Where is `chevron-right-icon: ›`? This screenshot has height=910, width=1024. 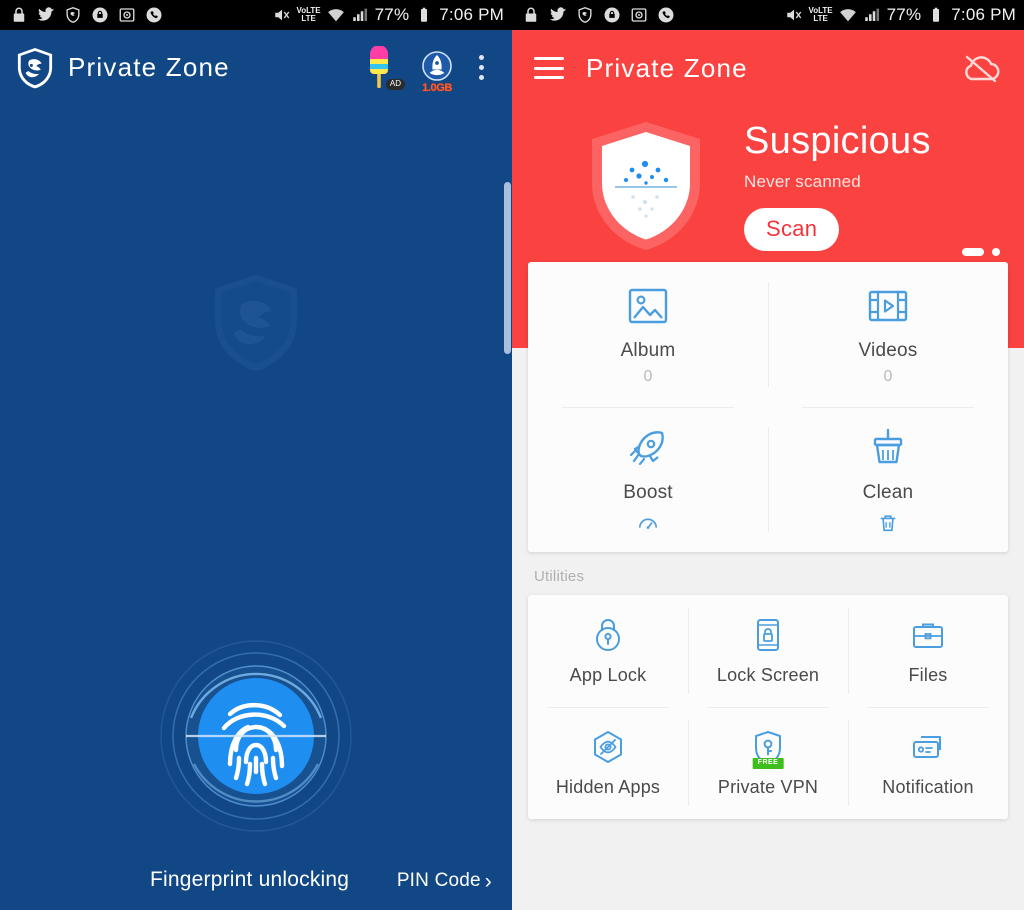 chevron-right-icon: › is located at coordinates (488, 881).